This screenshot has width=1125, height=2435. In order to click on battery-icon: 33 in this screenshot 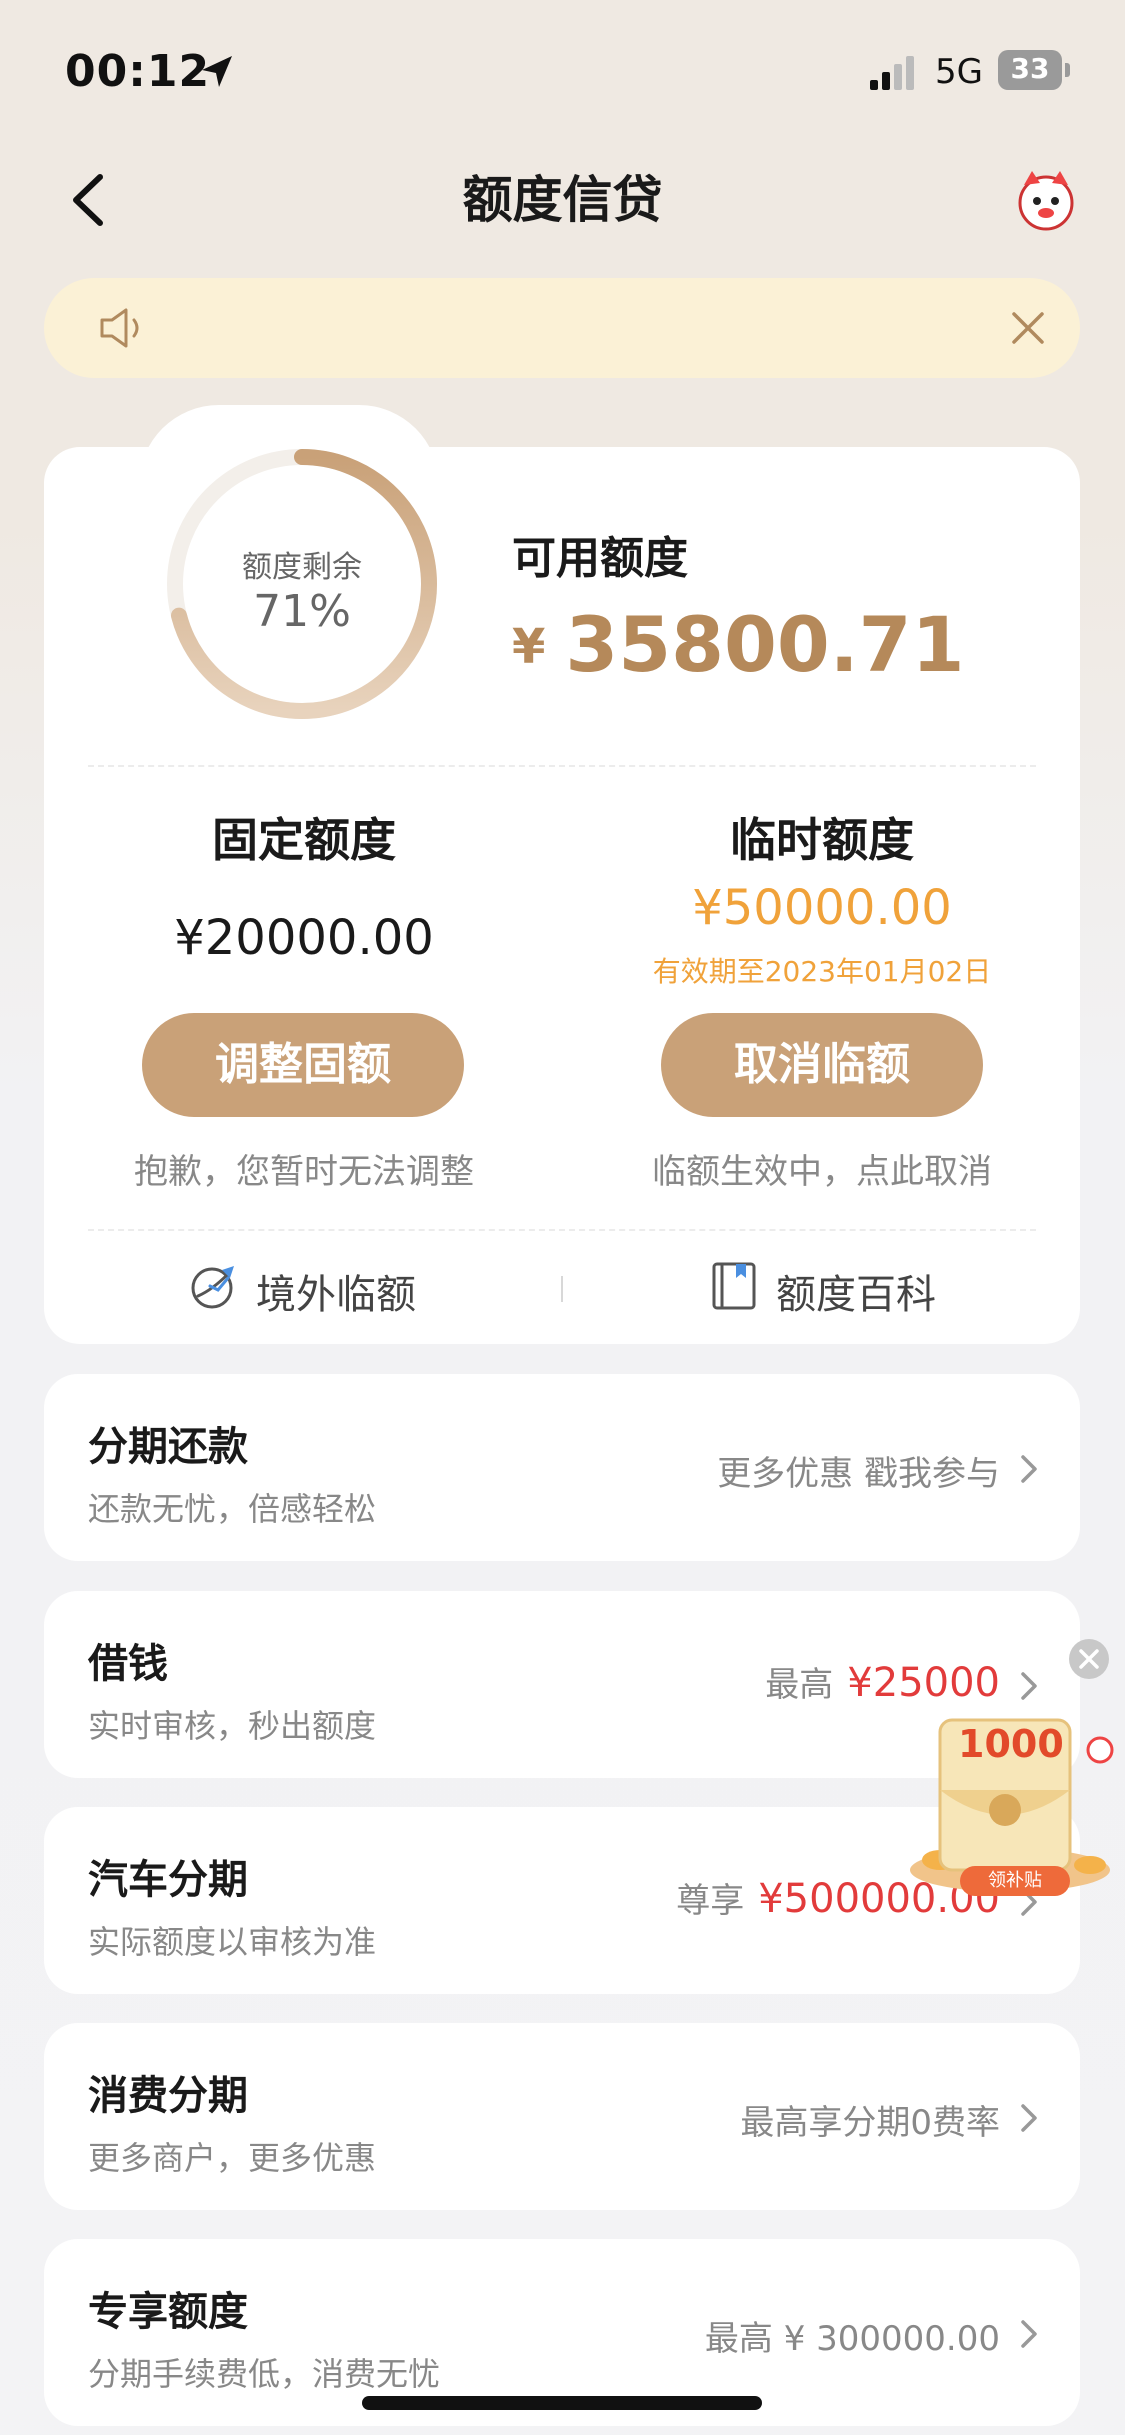, I will do `click(1034, 70)`.